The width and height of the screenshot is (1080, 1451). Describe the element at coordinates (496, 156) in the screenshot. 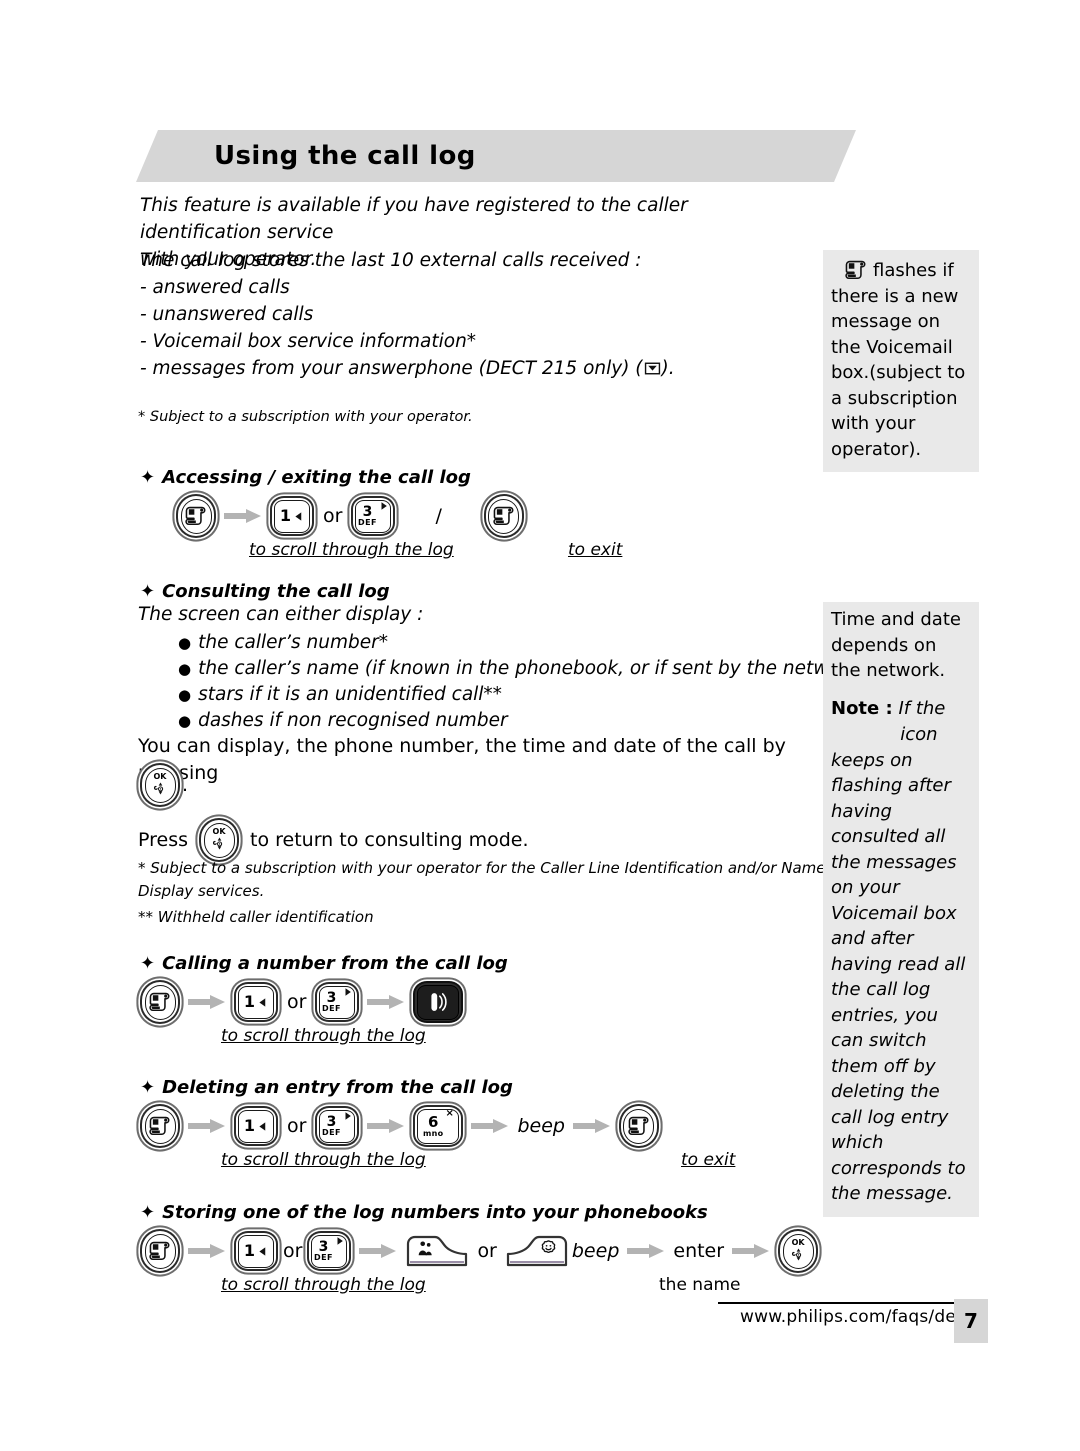

I see `page-banner: Using the call log` at that location.